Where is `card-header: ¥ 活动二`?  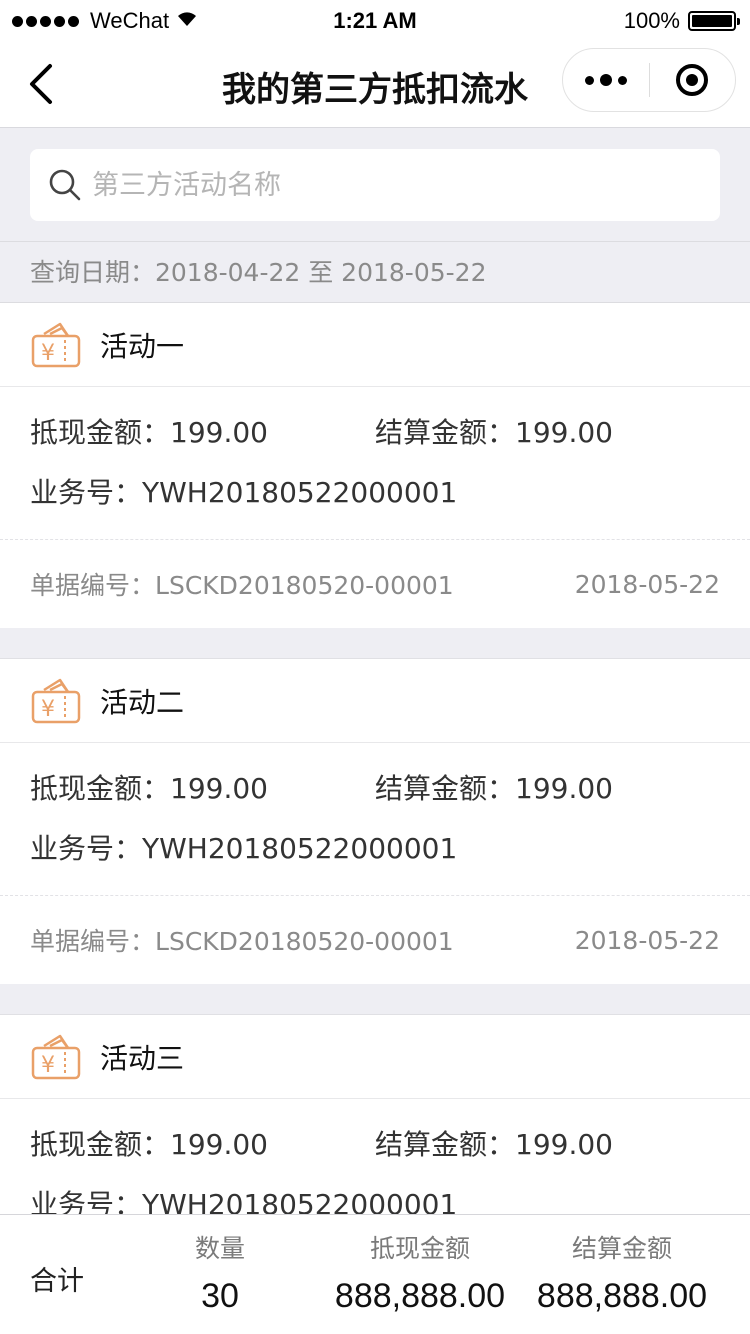
card-header: ¥ 活动二 is located at coordinates (375, 701).